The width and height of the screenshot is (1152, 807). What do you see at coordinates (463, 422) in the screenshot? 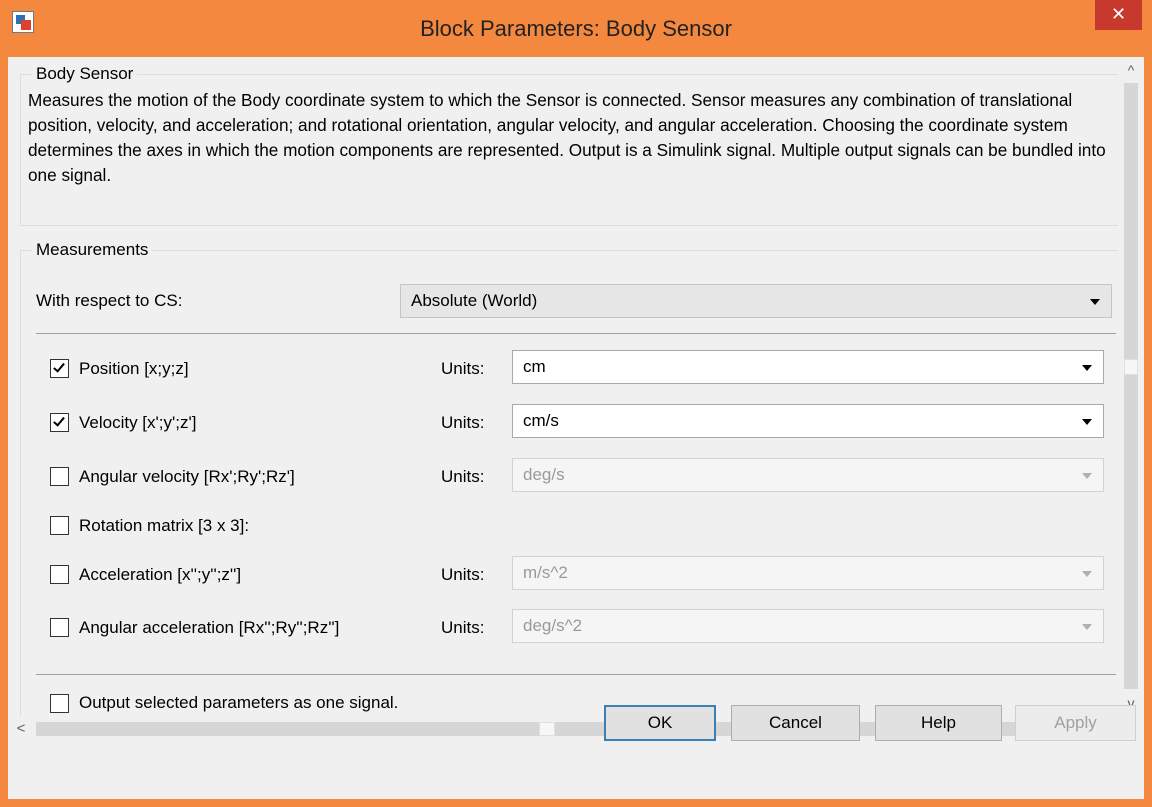
I see `velocity-units-label: Units:` at bounding box center [463, 422].